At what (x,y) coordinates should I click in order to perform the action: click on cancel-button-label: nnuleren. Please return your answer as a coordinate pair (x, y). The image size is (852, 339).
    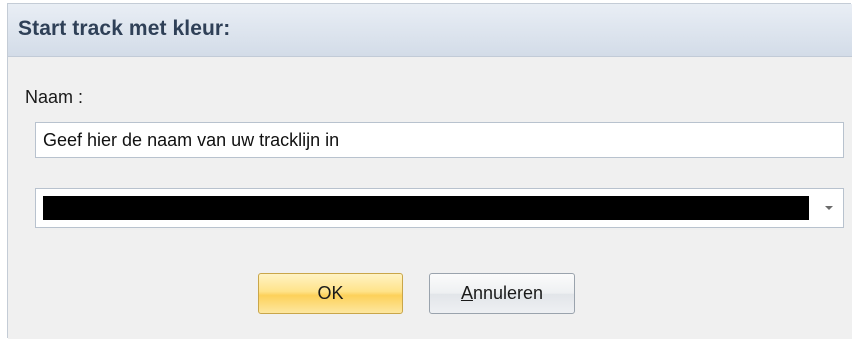
    Looking at the image, I should click on (508, 293).